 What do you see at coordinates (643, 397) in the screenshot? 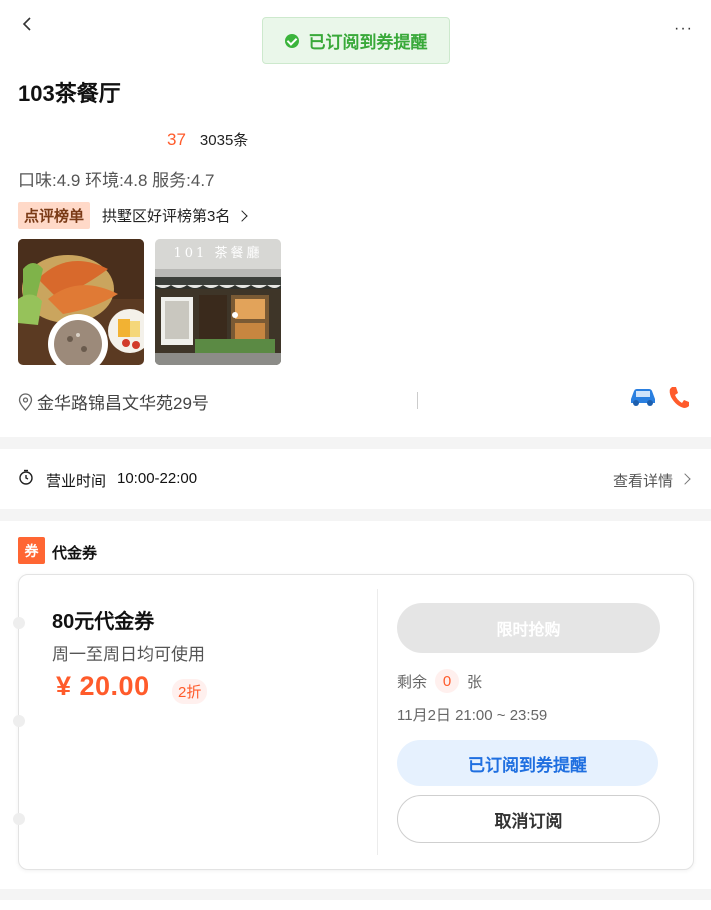
I see `car-icon` at bounding box center [643, 397].